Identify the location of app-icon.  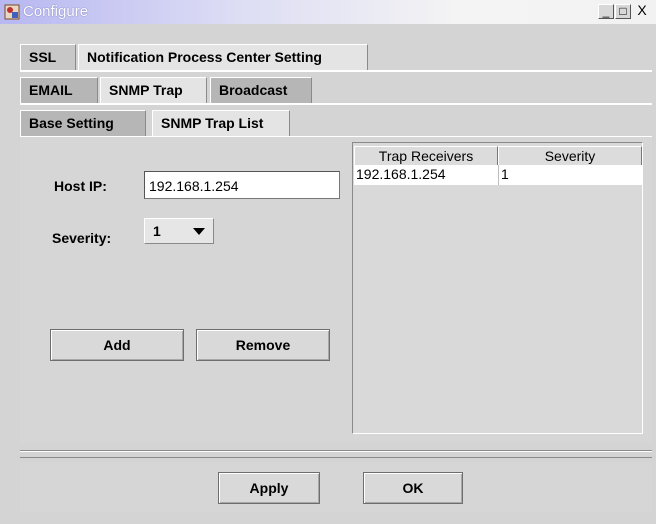
(12, 12).